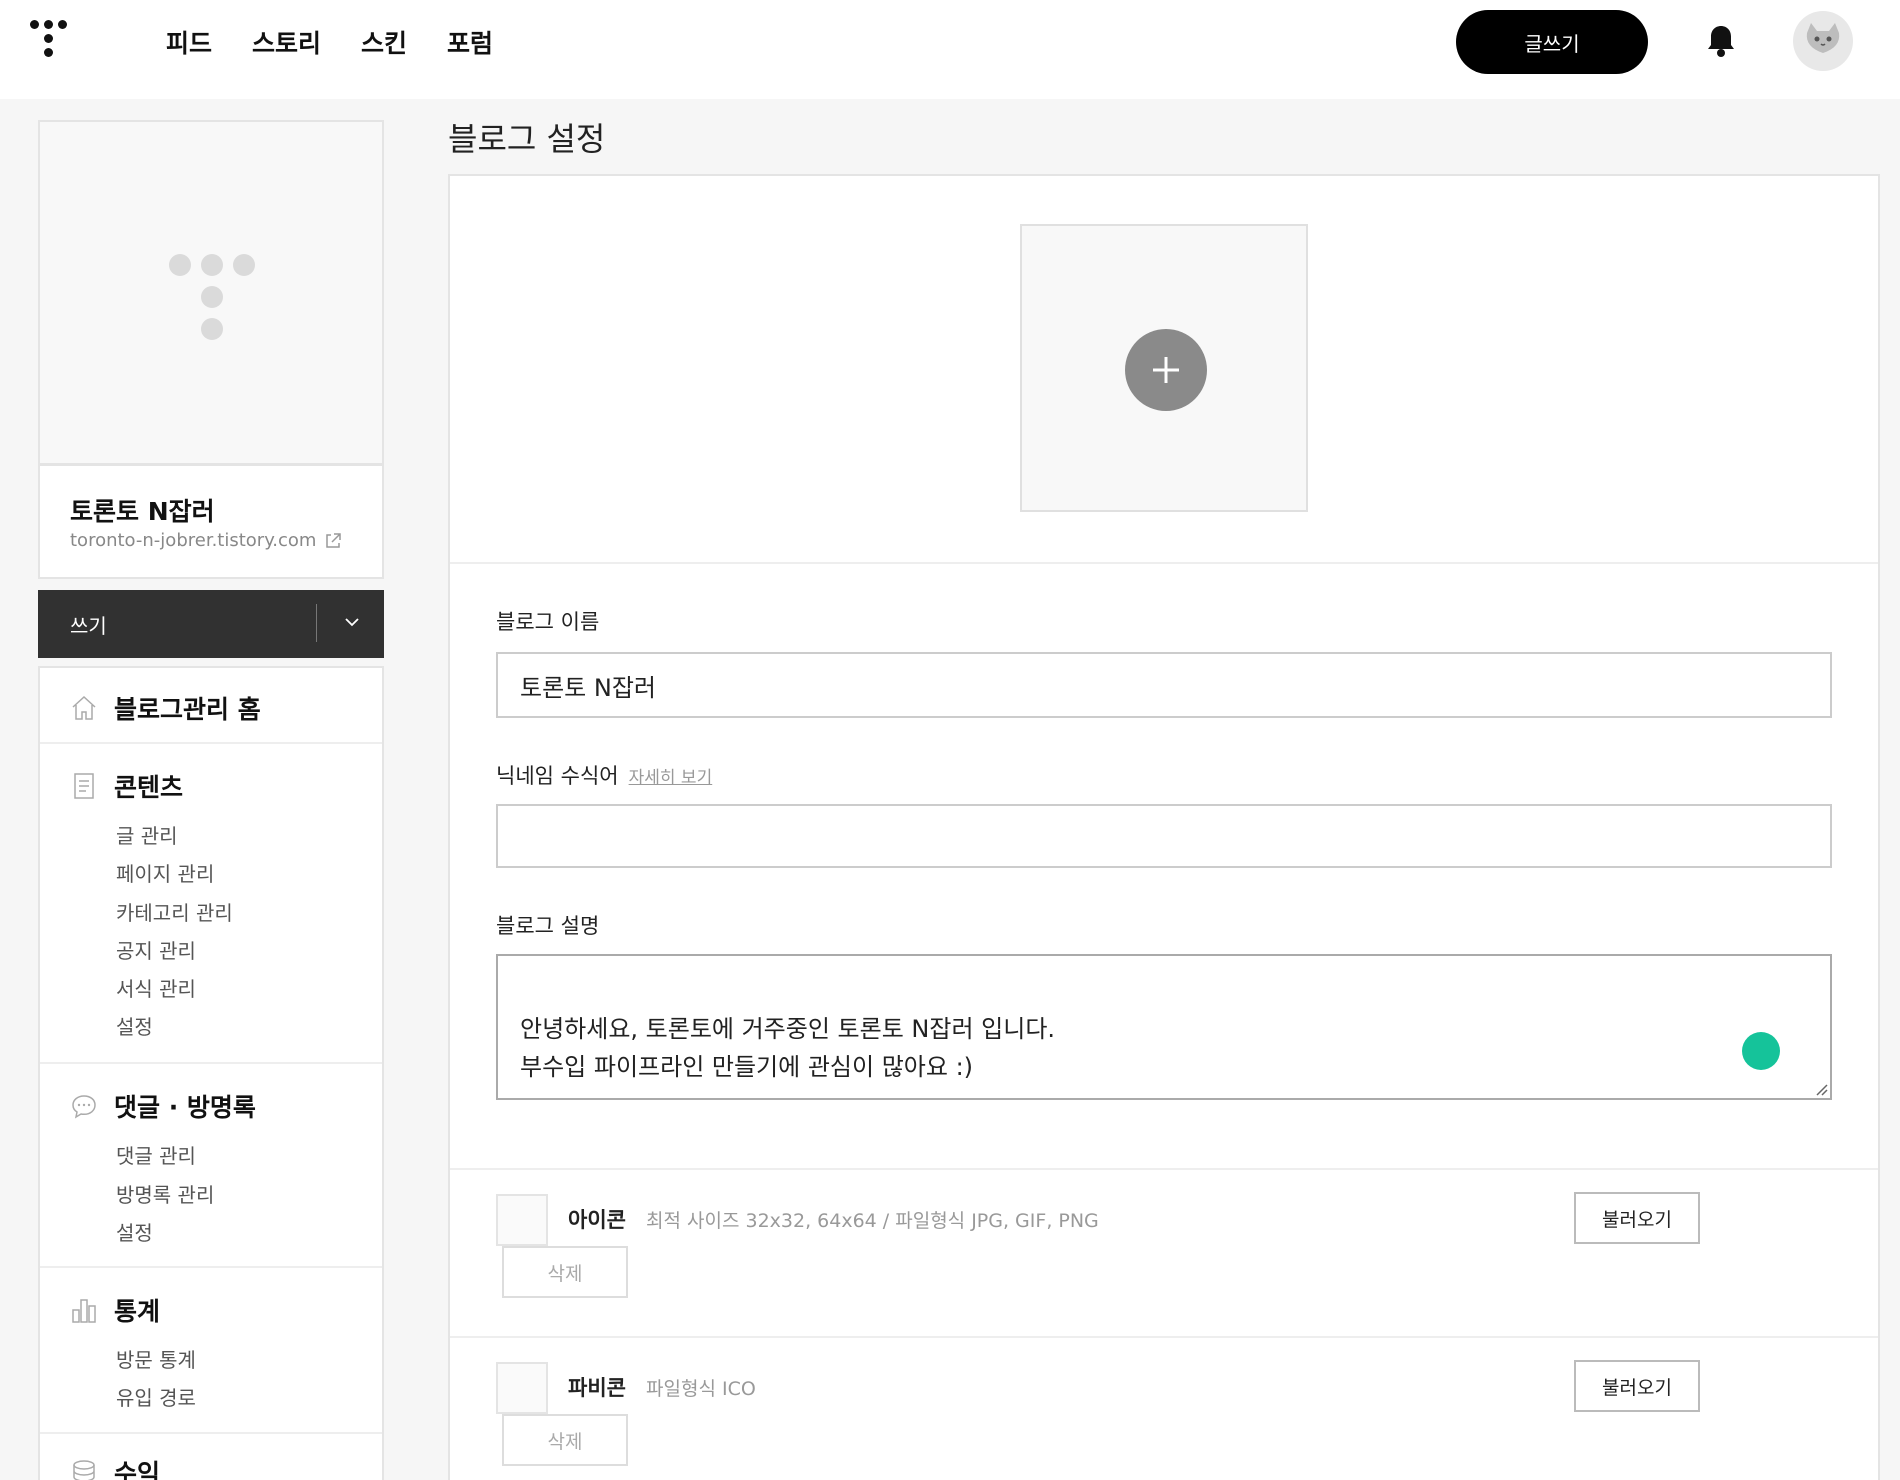 The width and height of the screenshot is (1900, 1480). What do you see at coordinates (565, 1272) in the screenshot?
I see `icon-delete-button: 삭제` at bounding box center [565, 1272].